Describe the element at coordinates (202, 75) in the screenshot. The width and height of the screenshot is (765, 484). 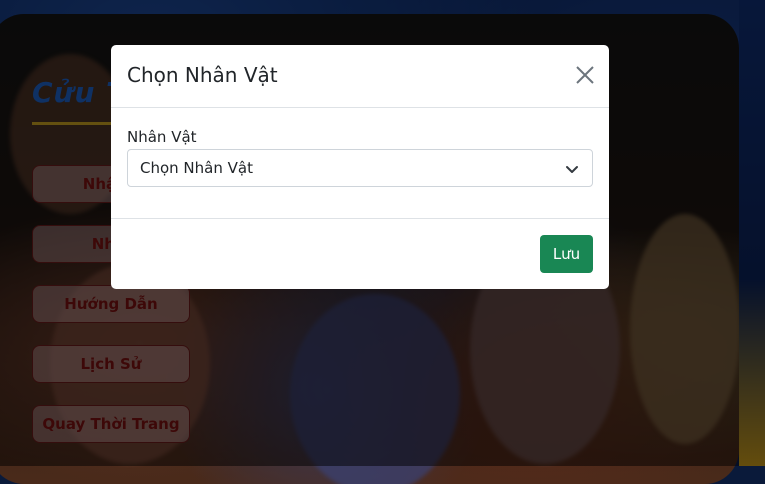
I see `modal-title: Chọn Nhân Vật` at that location.